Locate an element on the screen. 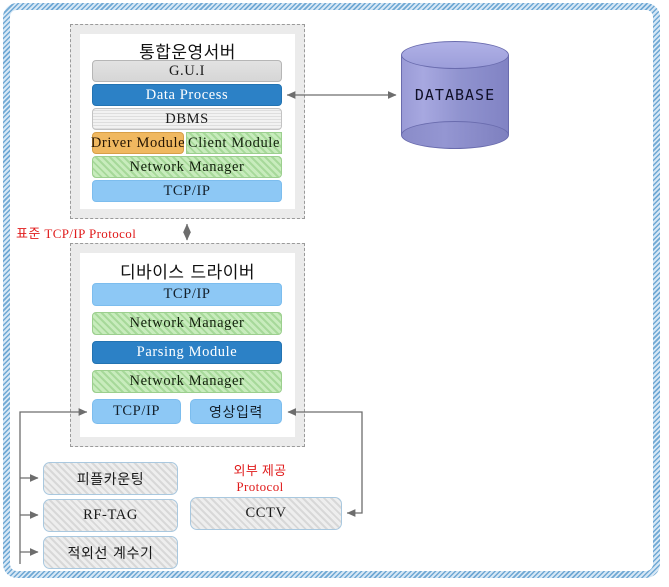  device-box-rf-tag: RF-TAG is located at coordinates (110, 515).